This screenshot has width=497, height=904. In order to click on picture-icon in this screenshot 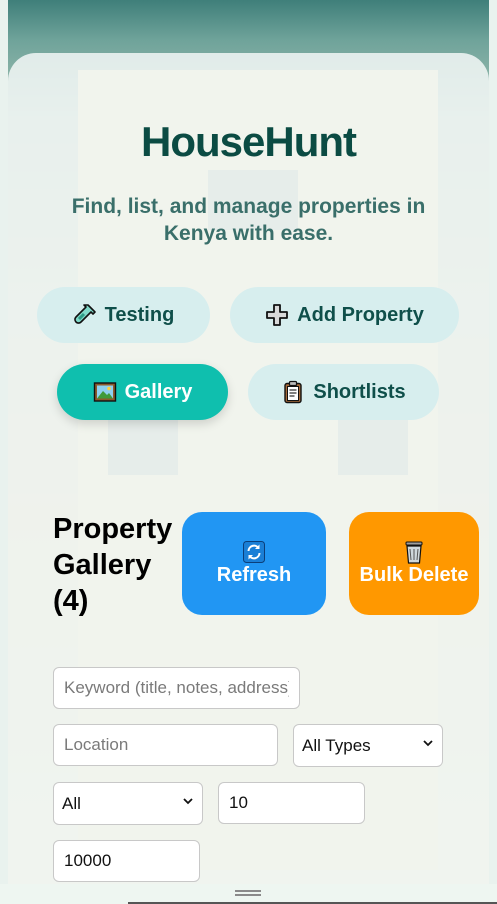, I will do `click(105, 392)`.